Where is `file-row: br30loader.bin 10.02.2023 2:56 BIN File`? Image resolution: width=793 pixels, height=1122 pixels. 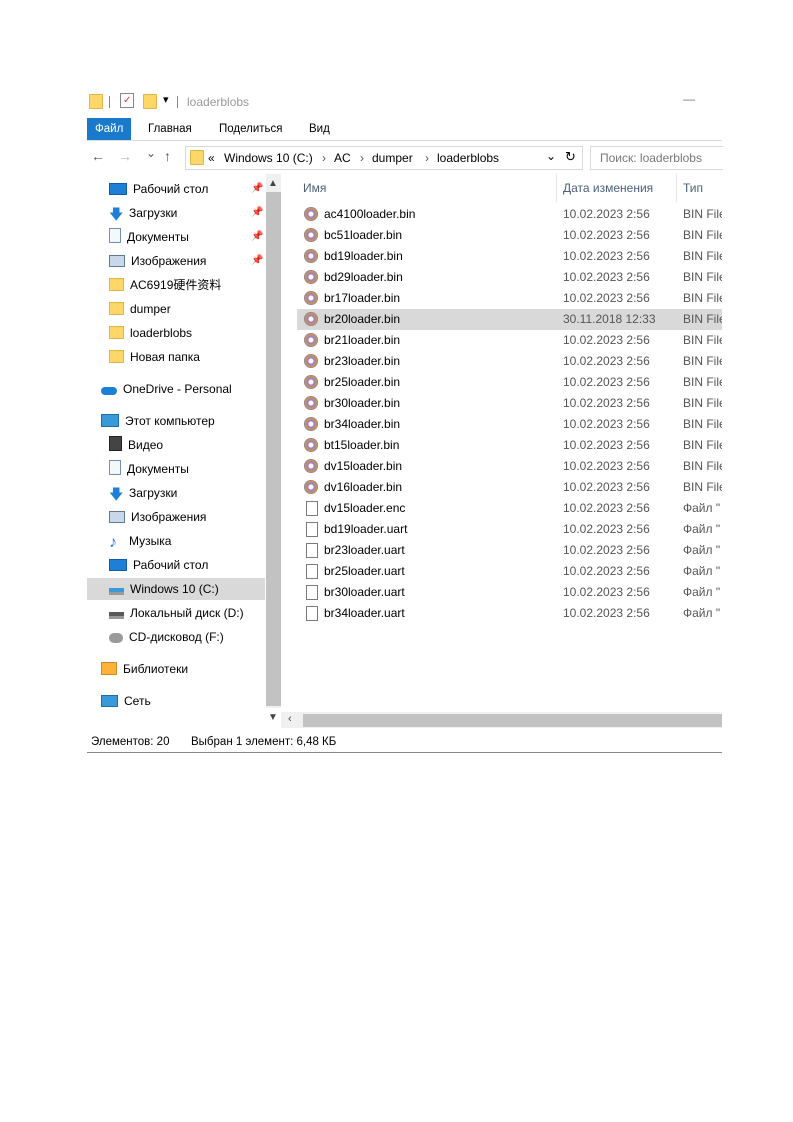 file-row: br30loader.bin 10.02.2023 2:56 BIN File is located at coordinates (509, 403).